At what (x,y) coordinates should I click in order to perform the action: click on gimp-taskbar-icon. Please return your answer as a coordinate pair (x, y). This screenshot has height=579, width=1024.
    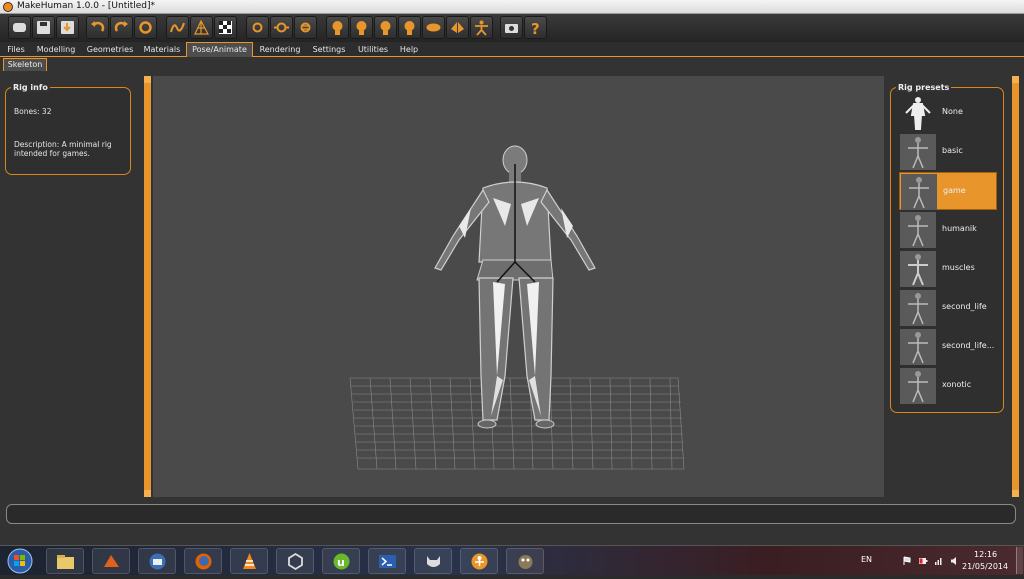
    Looking at the image, I should click on (525, 561).